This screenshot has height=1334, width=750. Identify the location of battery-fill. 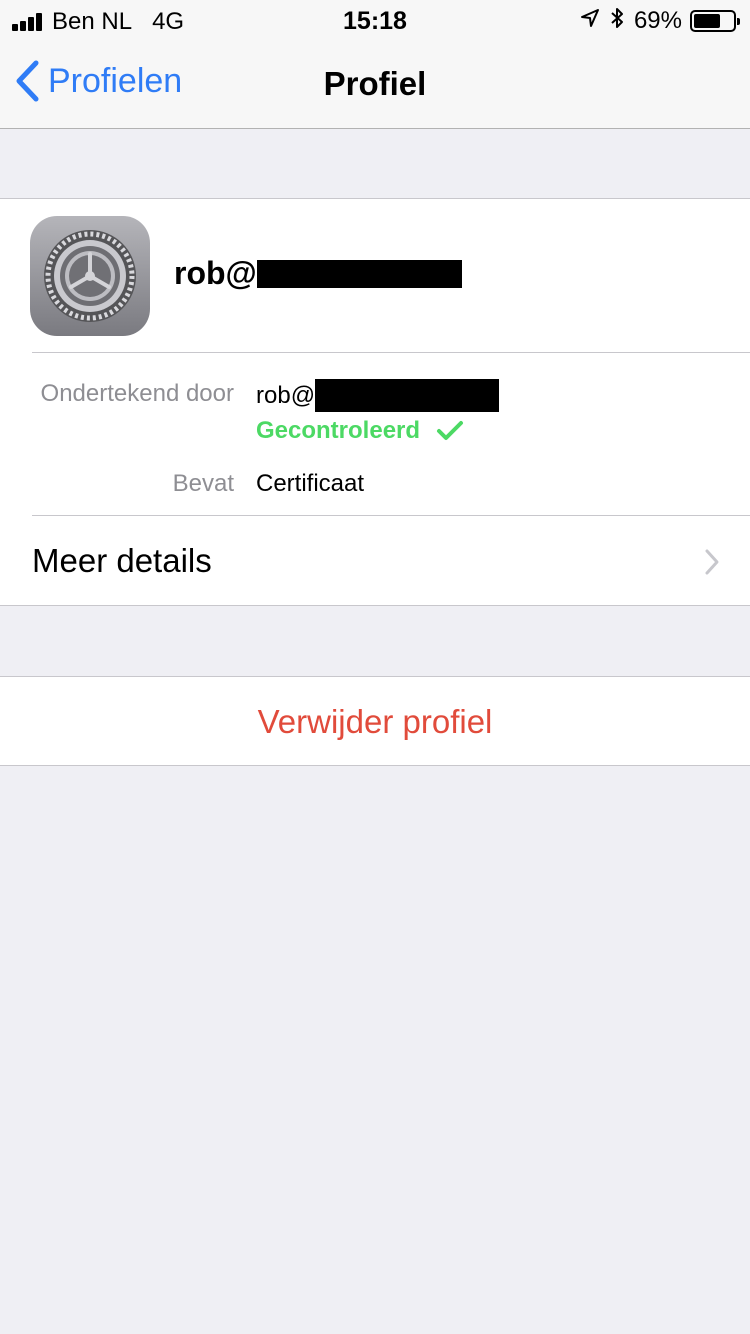
(707, 21).